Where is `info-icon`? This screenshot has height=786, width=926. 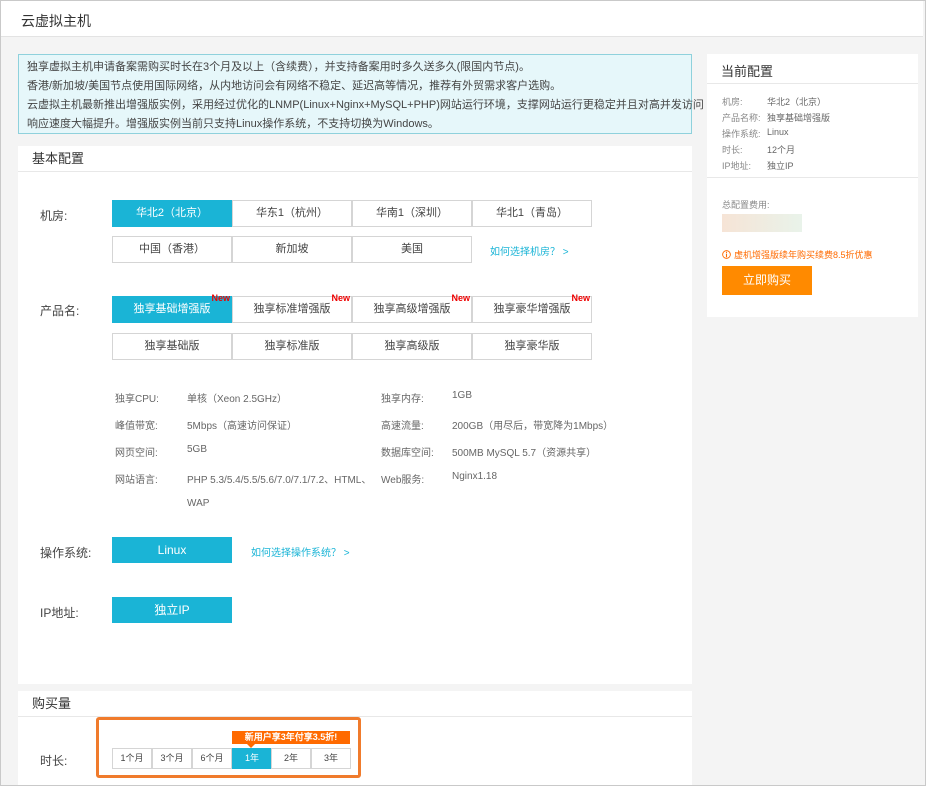
info-icon is located at coordinates (726, 254).